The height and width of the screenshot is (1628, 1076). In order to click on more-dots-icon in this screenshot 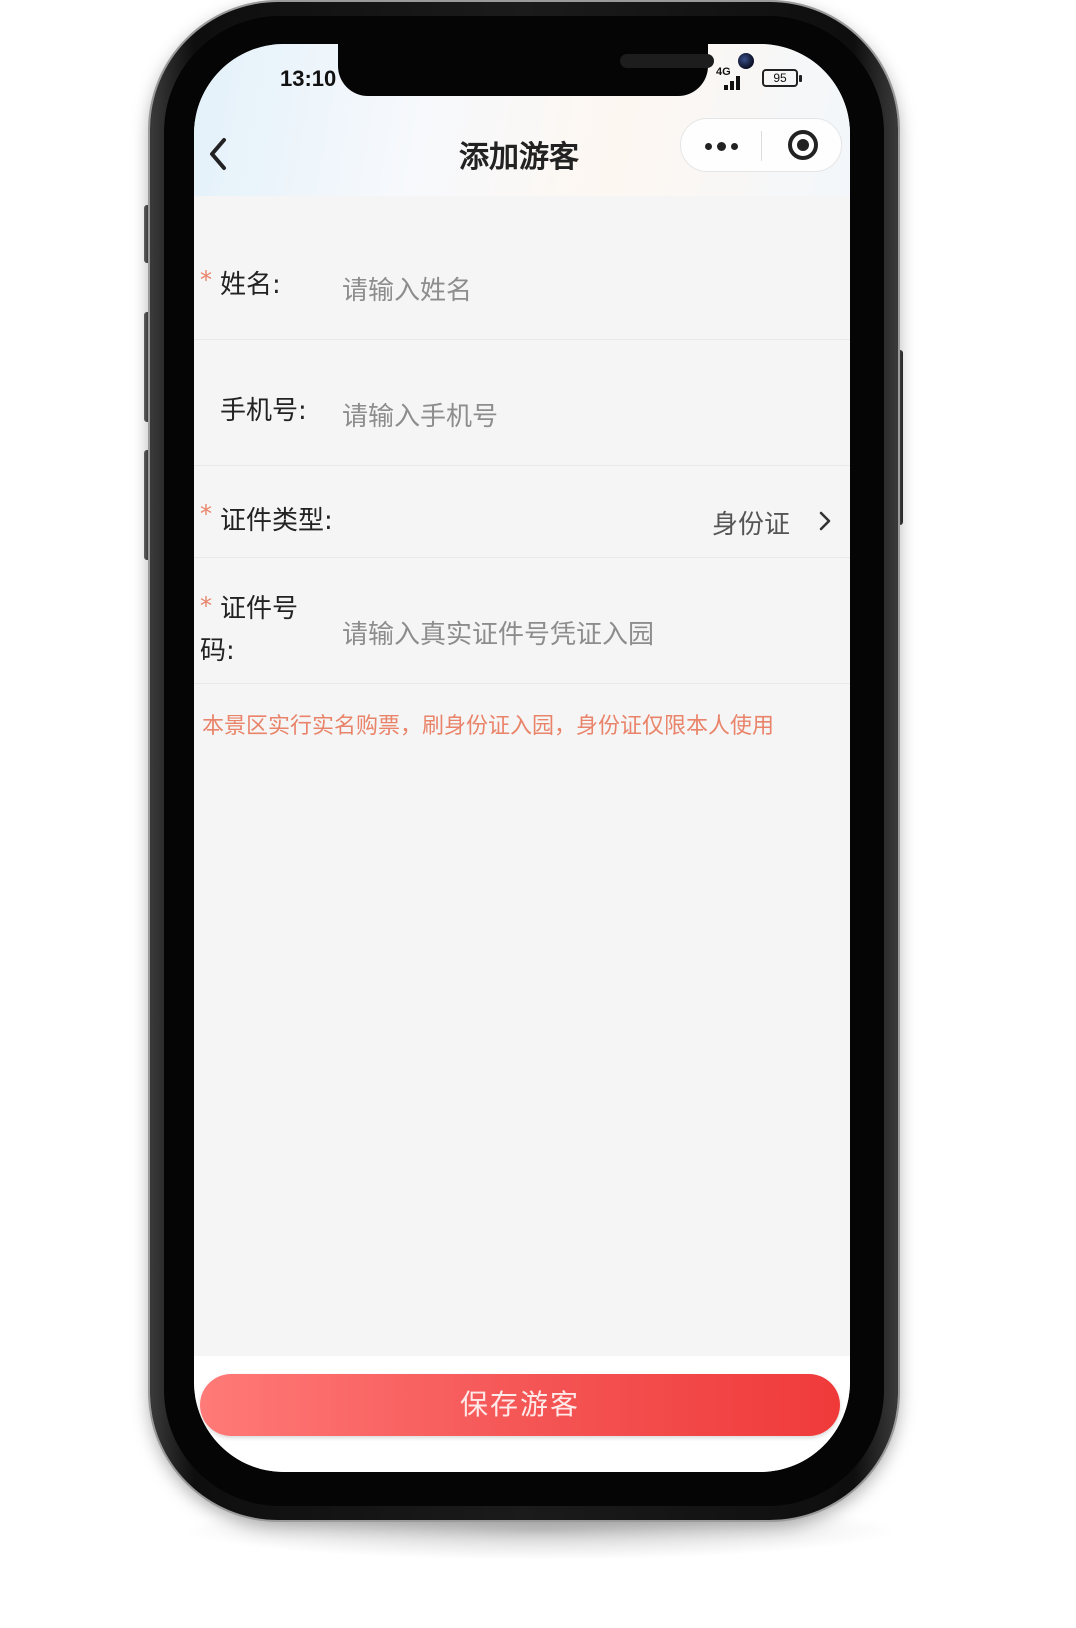, I will do `click(708, 146)`.